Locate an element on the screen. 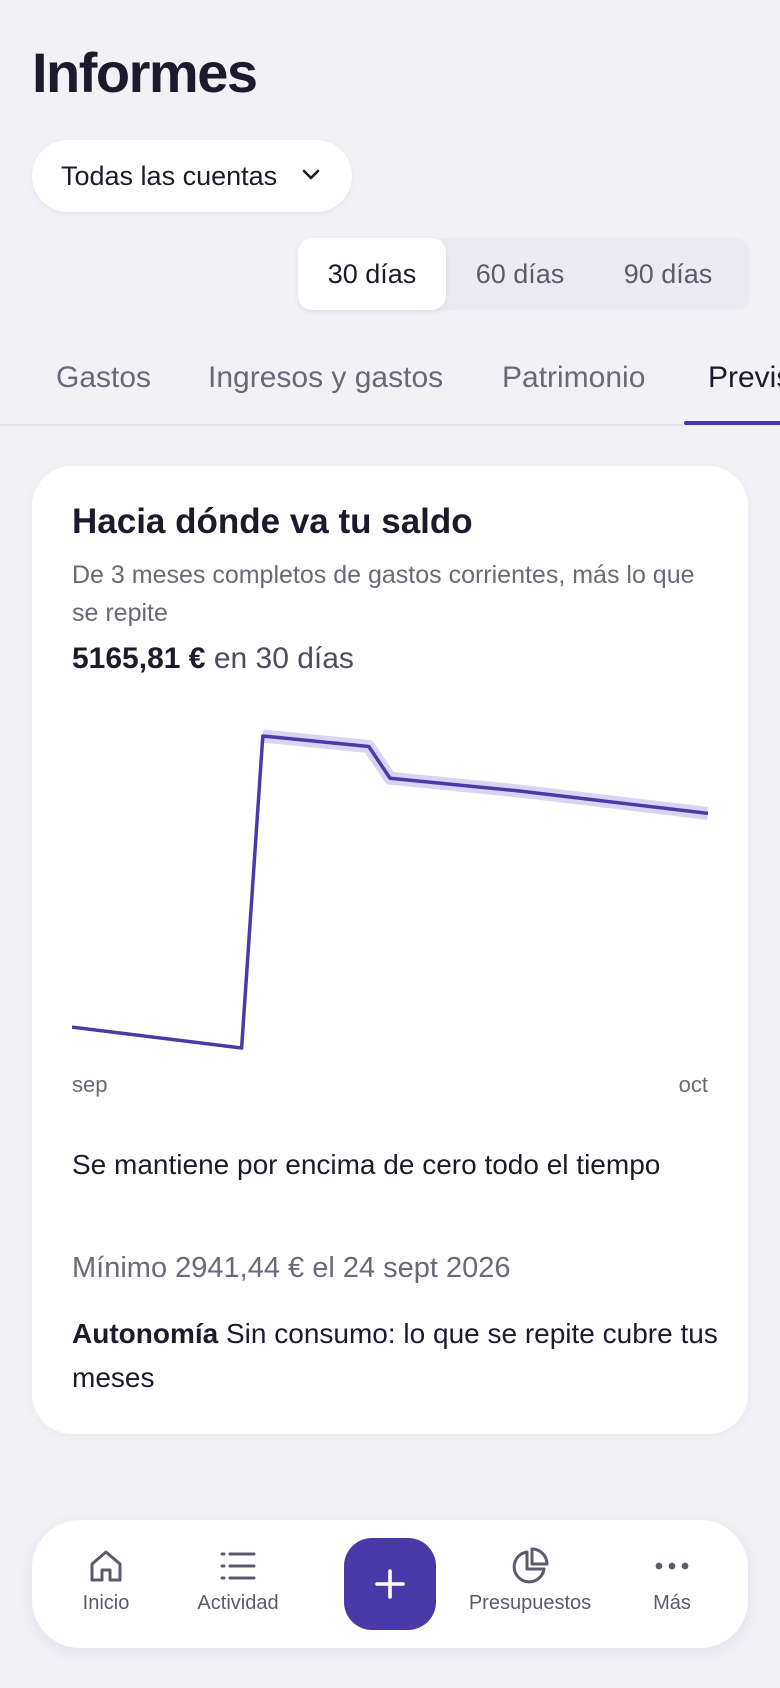 This screenshot has height=1688, width=780. nav-label-presupuestos: Presupuestos is located at coordinates (530, 1603).